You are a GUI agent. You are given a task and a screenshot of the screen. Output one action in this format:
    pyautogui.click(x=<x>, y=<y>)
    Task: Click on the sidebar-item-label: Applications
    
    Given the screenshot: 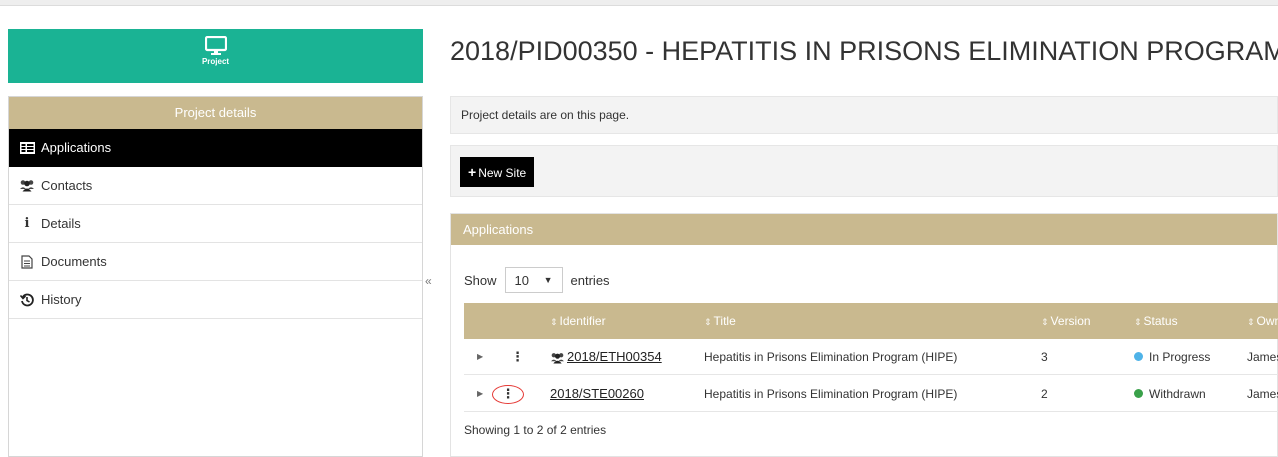 What is the action you would take?
    pyautogui.click(x=76, y=147)
    